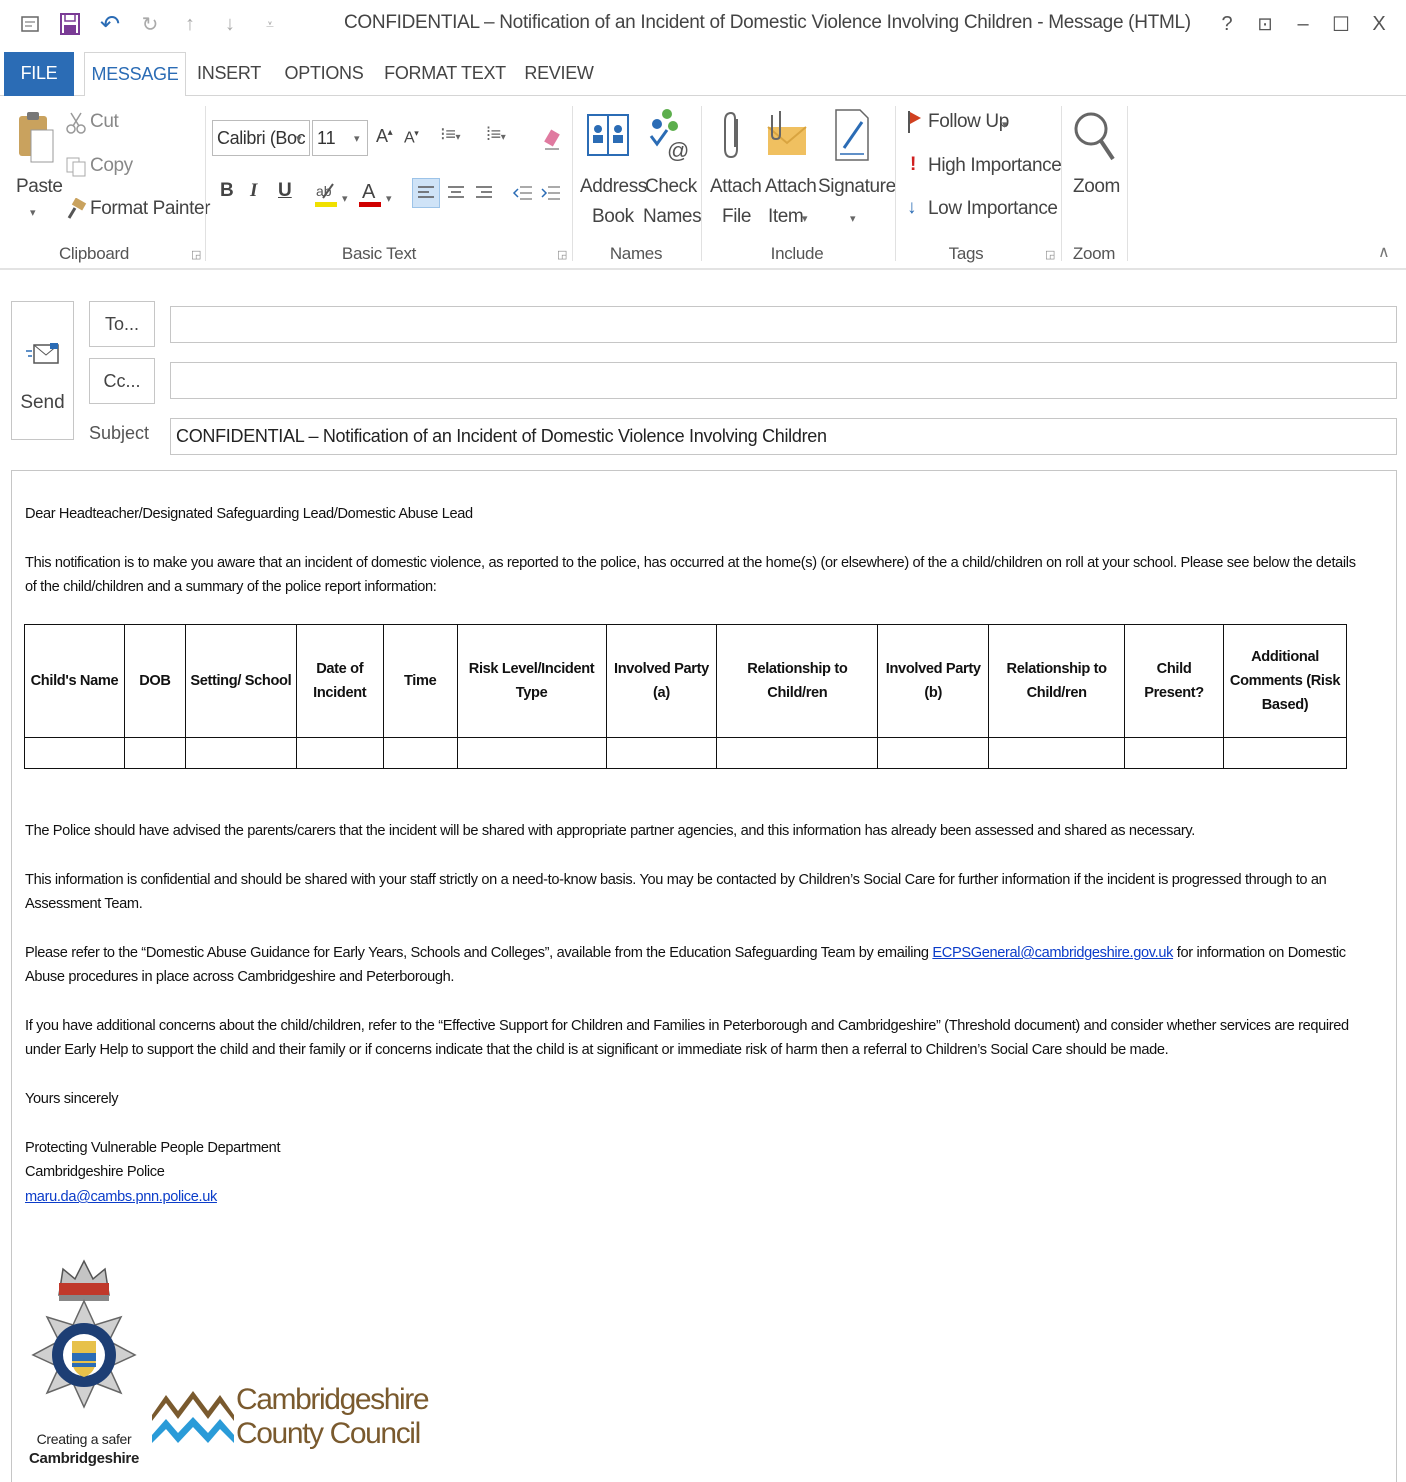  What do you see at coordinates (523, 193) in the screenshot?
I see `decrease-indent-icon` at bounding box center [523, 193].